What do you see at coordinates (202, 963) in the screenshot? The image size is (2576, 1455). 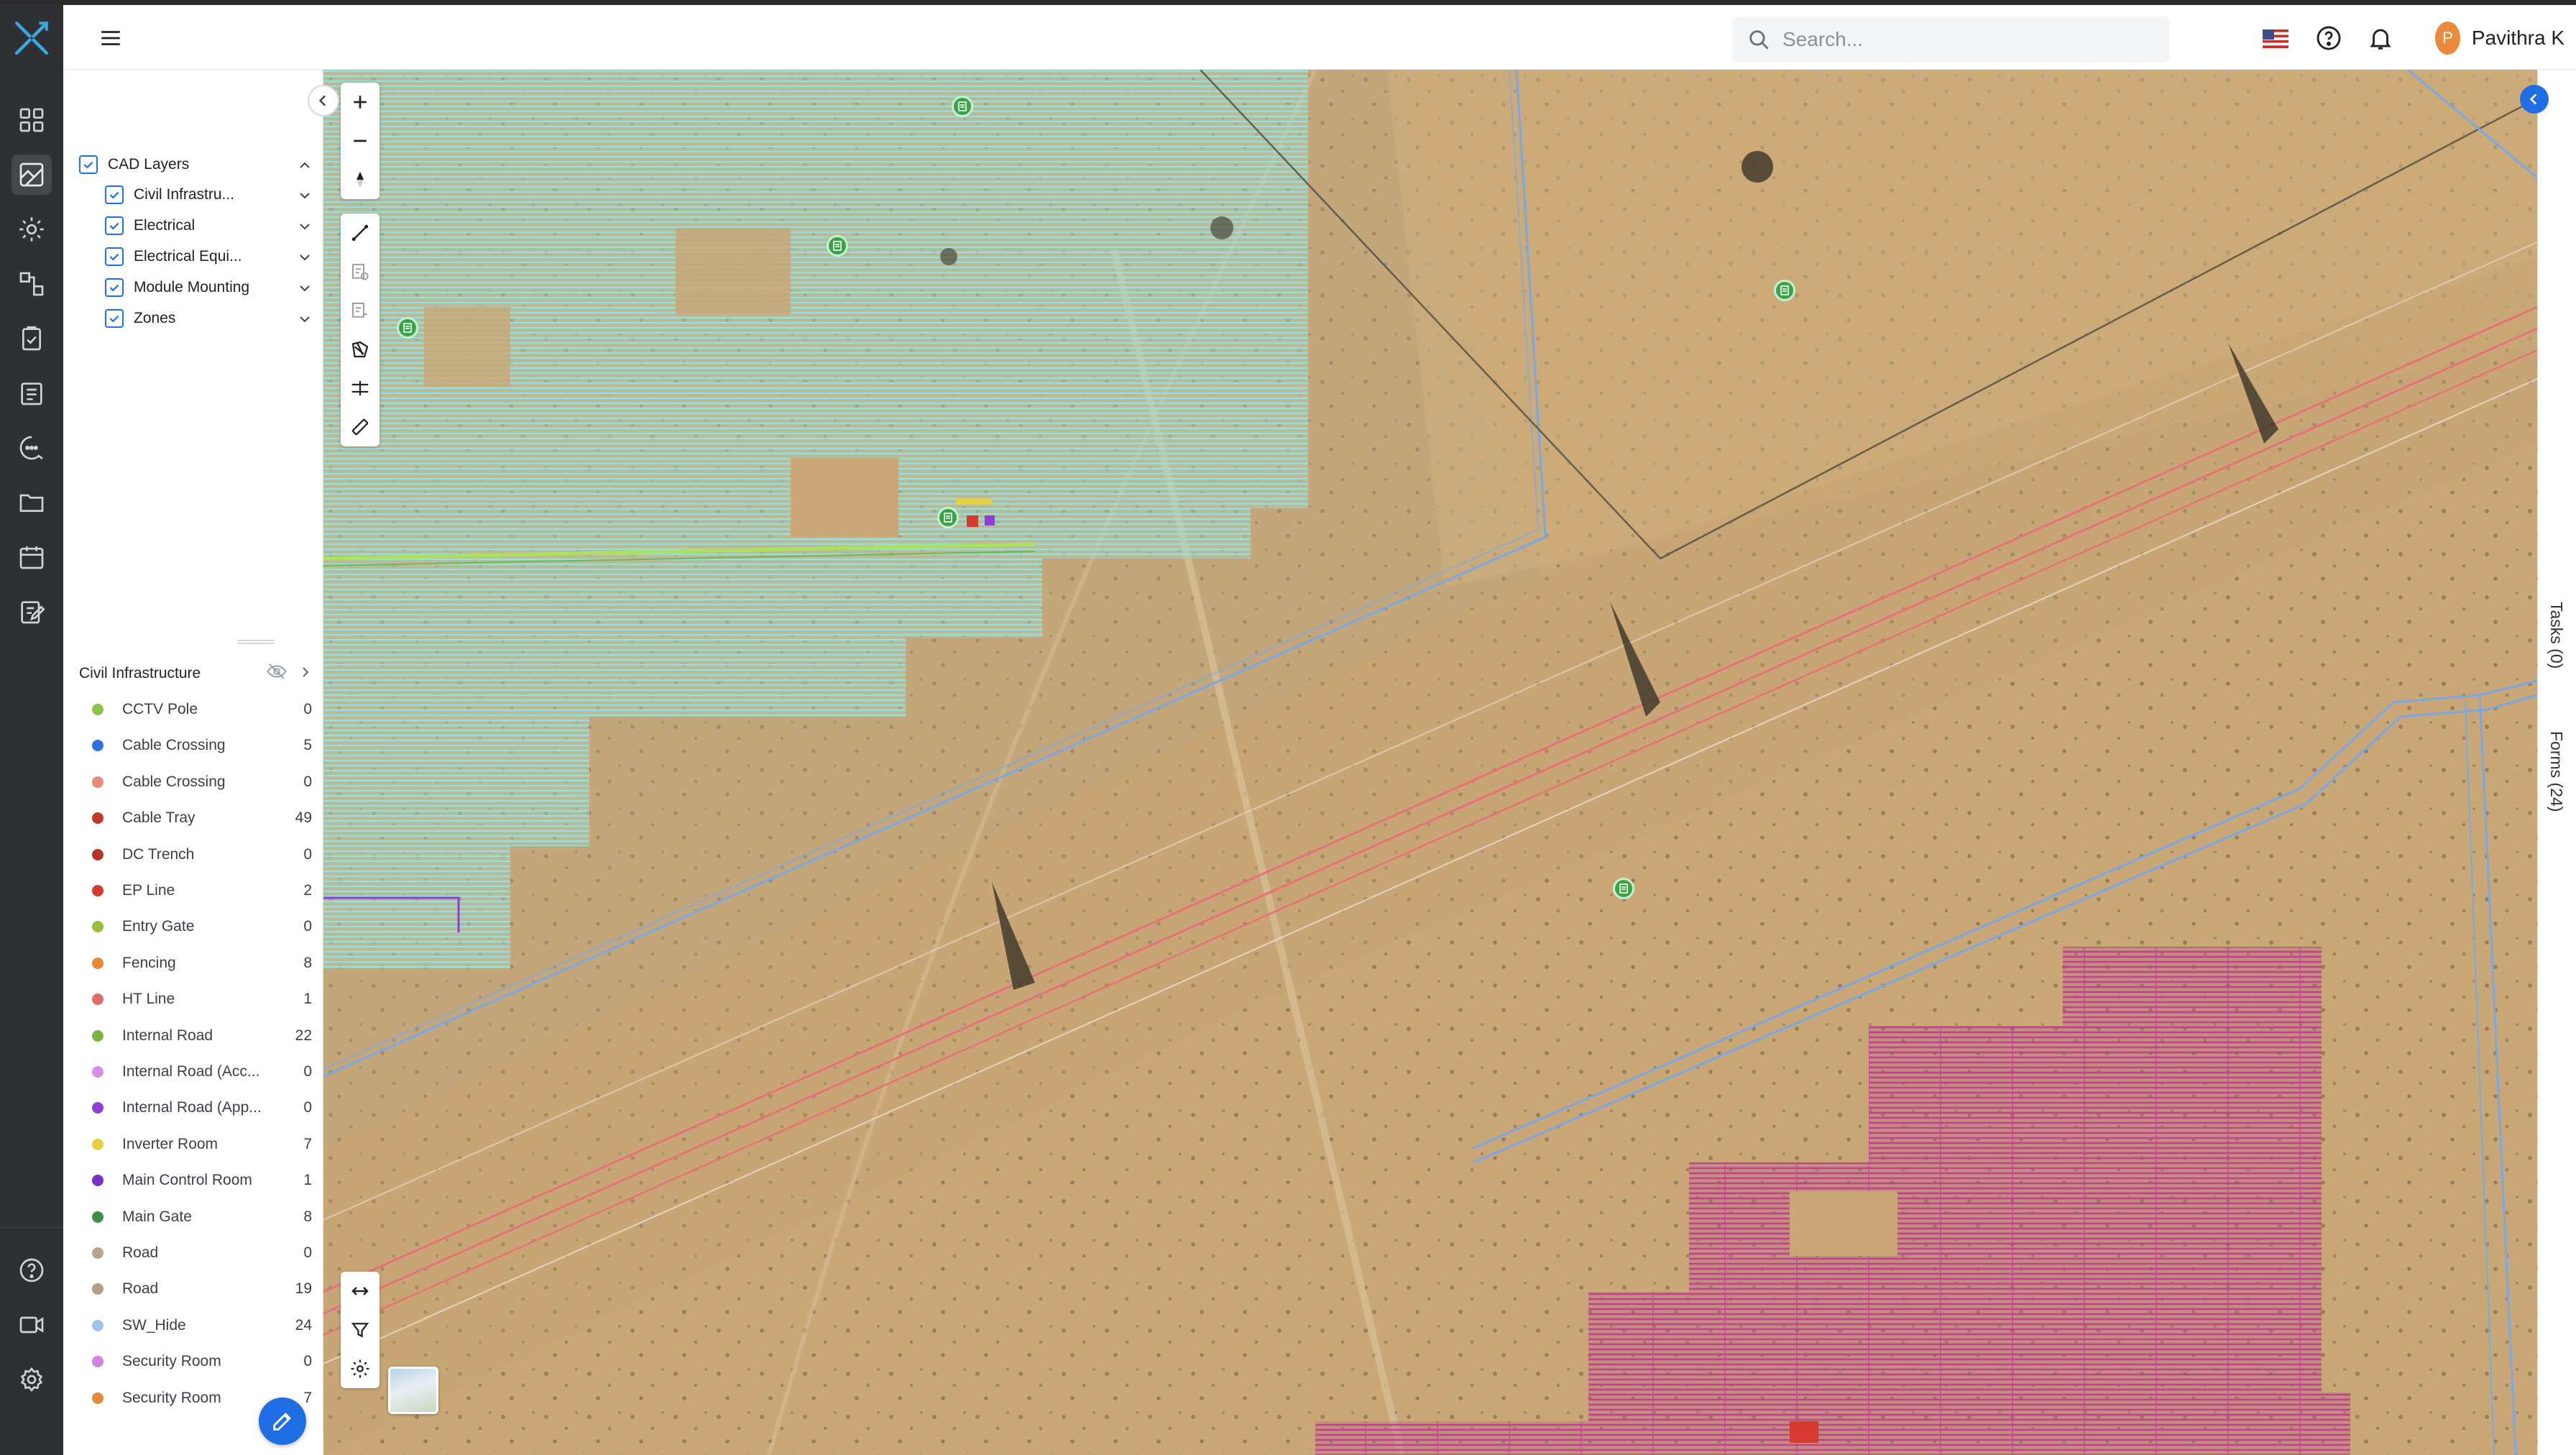 I see `legend-item: Fencing 8` at bounding box center [202, 963].